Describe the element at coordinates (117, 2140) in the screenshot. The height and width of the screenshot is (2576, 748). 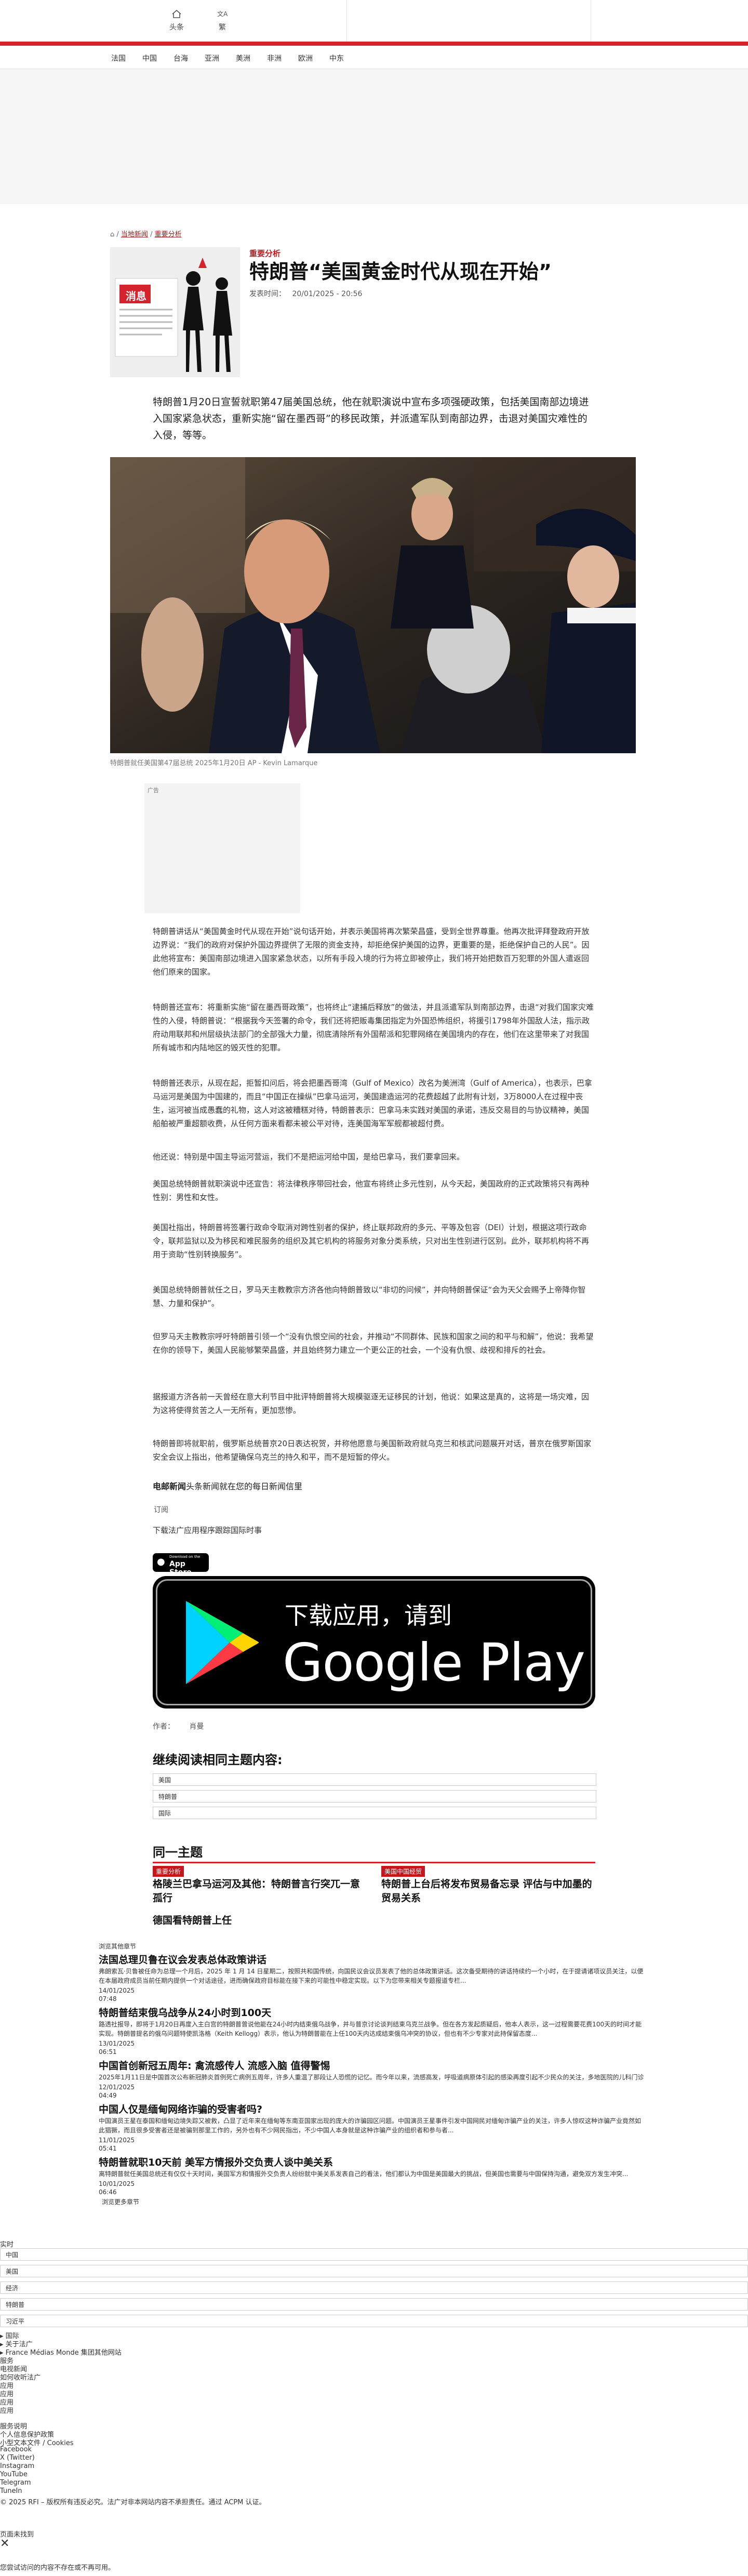
I see `feed-item-date: 11/01/2025` at that location.